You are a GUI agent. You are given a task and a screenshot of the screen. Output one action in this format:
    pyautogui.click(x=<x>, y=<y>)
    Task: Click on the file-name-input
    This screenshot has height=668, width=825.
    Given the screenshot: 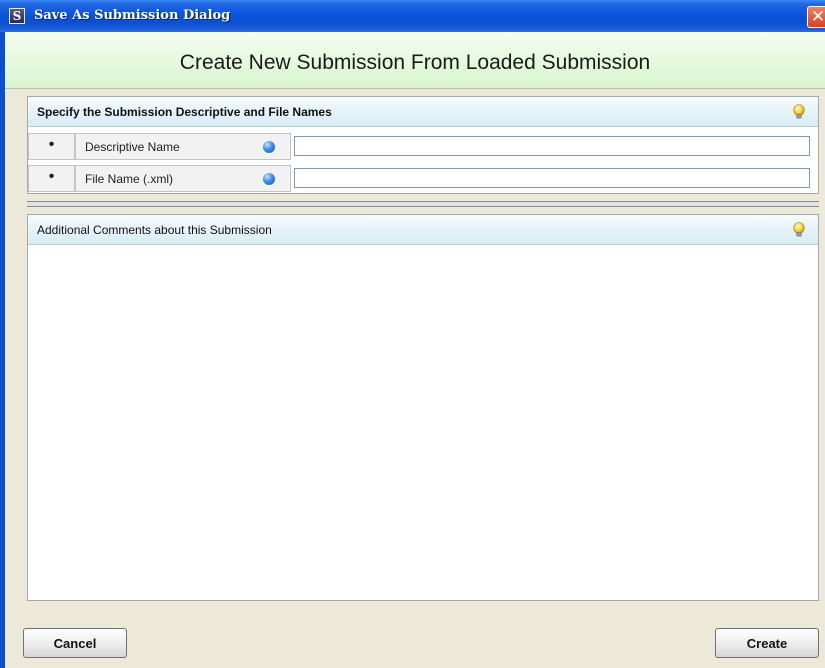 What is the action you would take?
    pyautogui.click(x=552, y=178)
    